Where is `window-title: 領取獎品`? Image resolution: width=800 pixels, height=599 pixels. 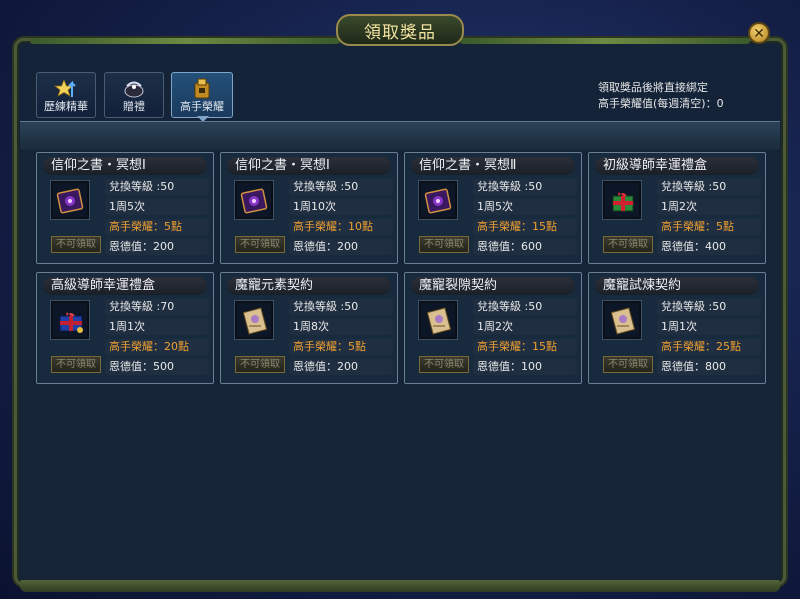 window-title: 領取獎品 is located at coordinates (400, 32).